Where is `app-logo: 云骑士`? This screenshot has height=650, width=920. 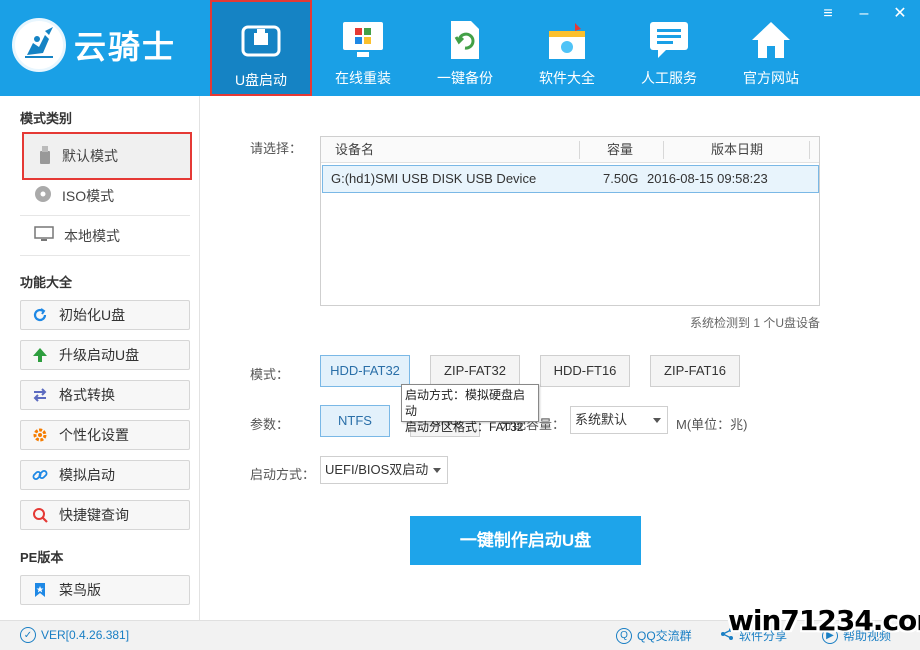 app-logo: 云骑士 is located at coordinates (94, 45).